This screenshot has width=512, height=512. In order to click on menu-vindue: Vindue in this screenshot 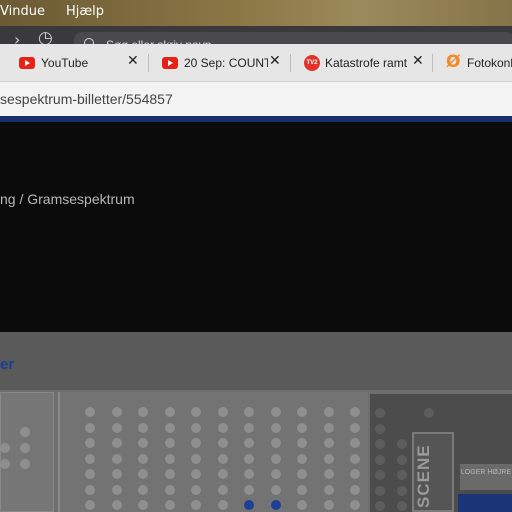, I will do `click(22, 11)`.